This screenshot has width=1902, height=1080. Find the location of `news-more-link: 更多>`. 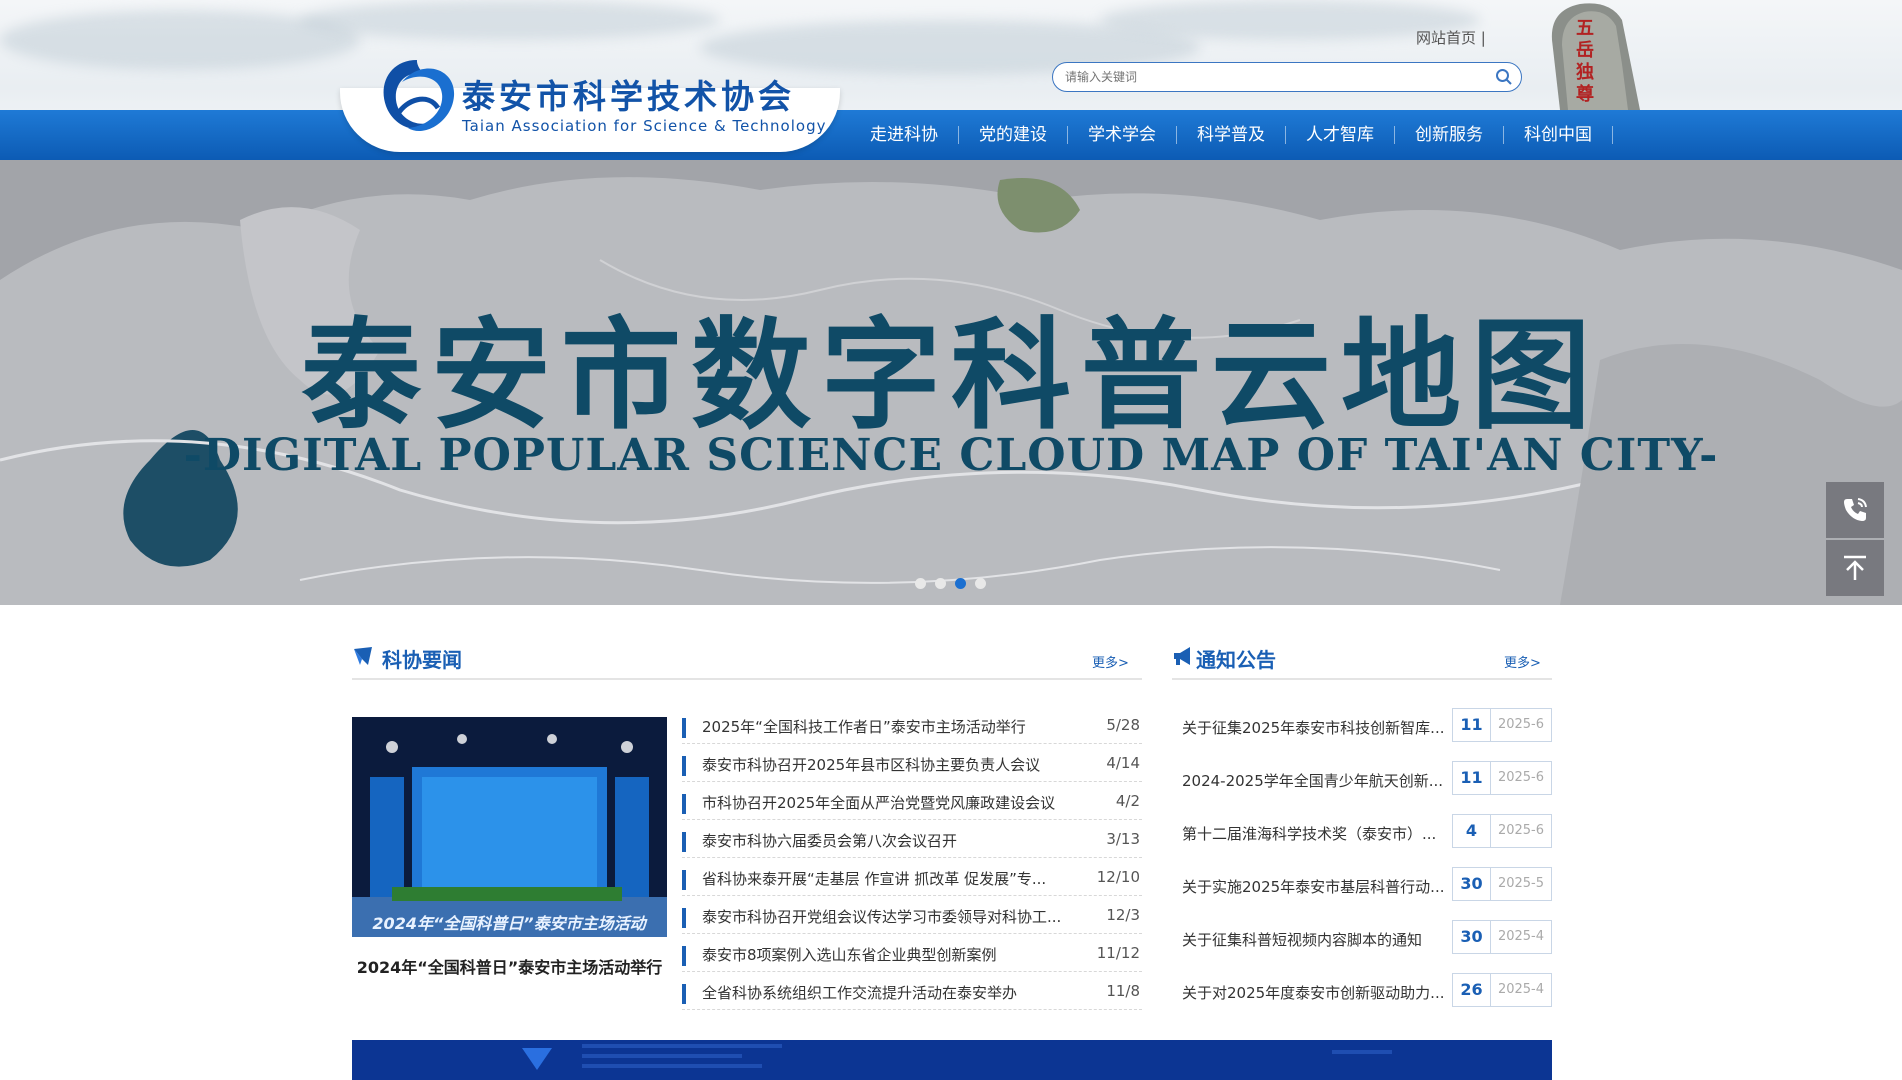

news-more-link: 更多> is located at coordinates (1110, 661).